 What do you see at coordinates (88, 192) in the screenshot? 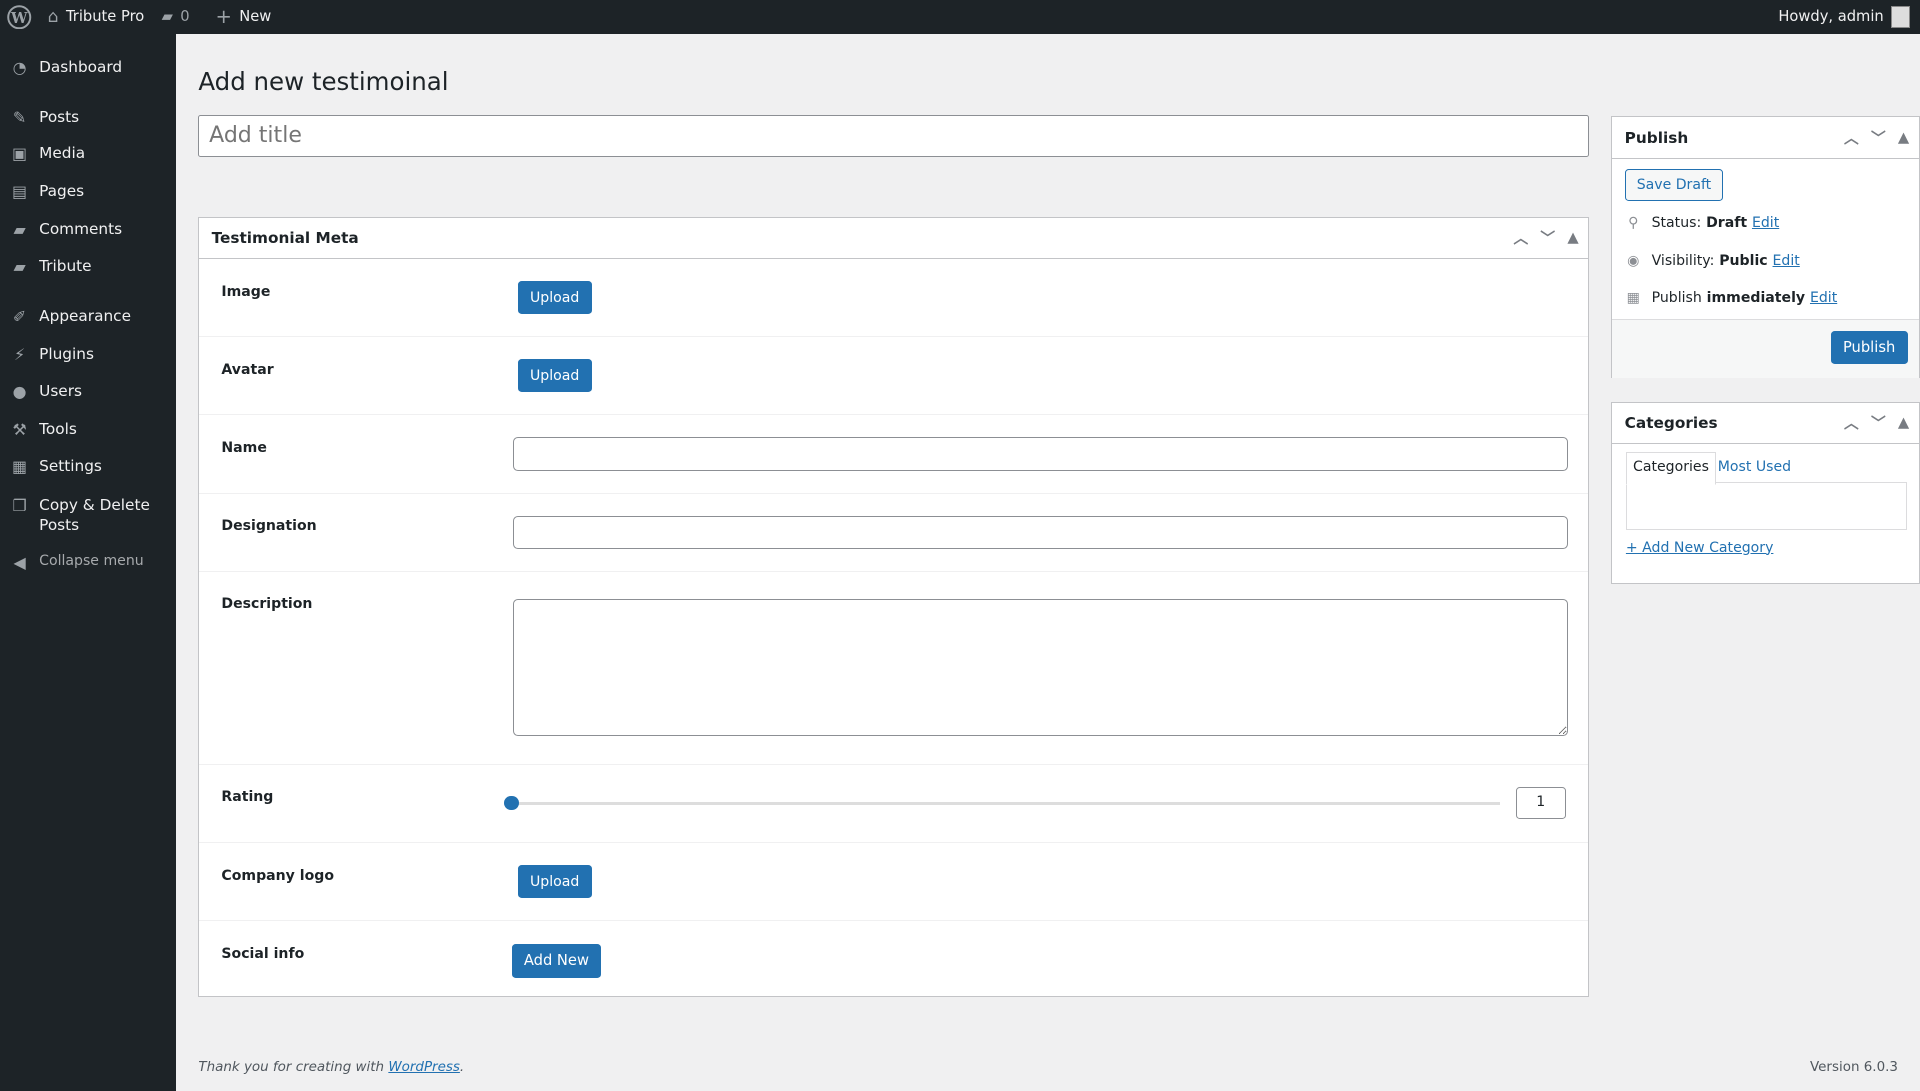
I see `sidebar-item-pages: ▤ Pages` at bounding box center [88, 192].